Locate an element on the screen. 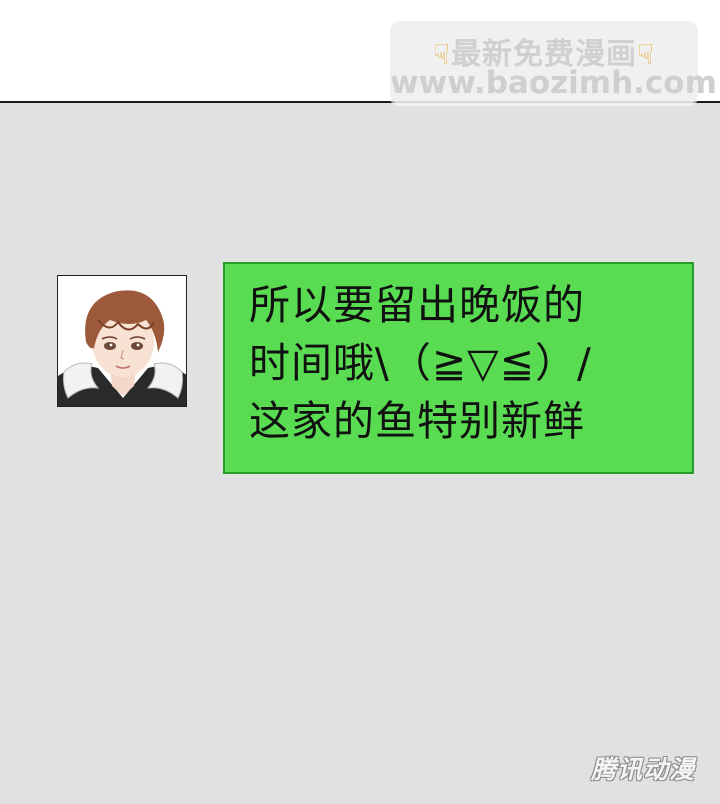 The image size is (720, 804). boy-avatar-icon is located at coordinates (122, 348).